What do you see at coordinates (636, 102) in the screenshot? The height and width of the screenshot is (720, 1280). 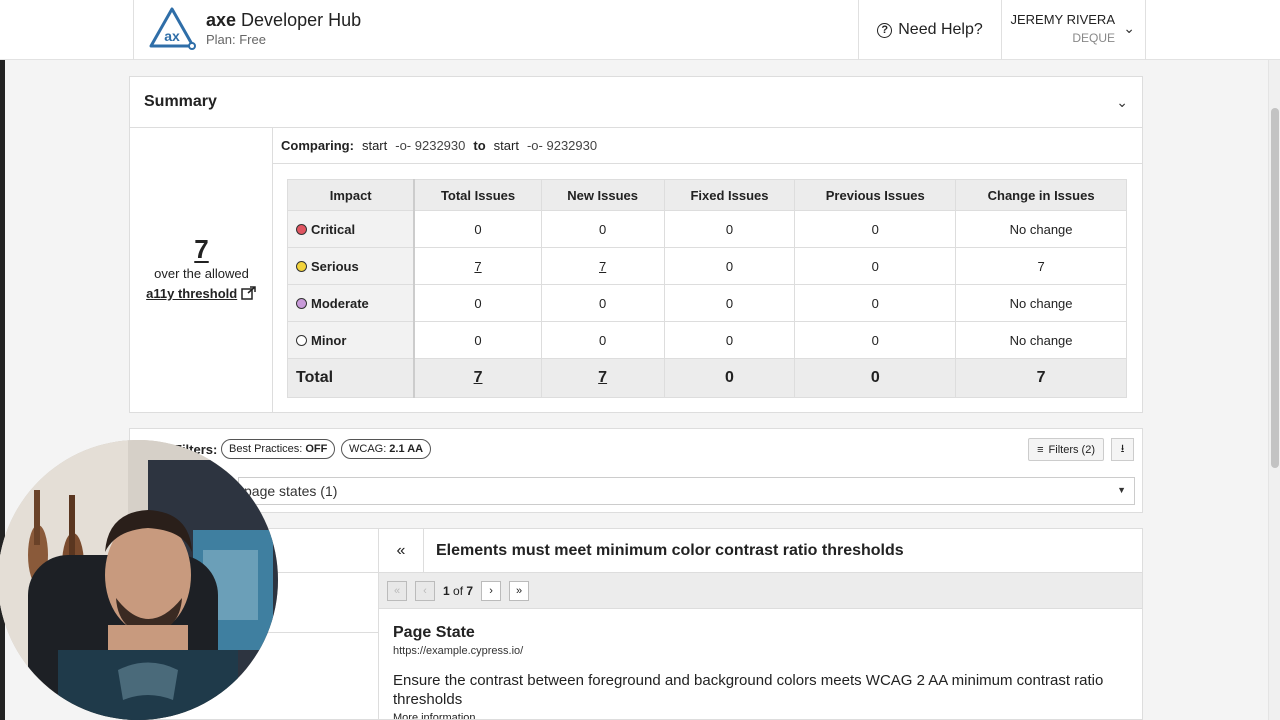 I see `summary-header: Summary ⌄` at bounding box center [636, 102].